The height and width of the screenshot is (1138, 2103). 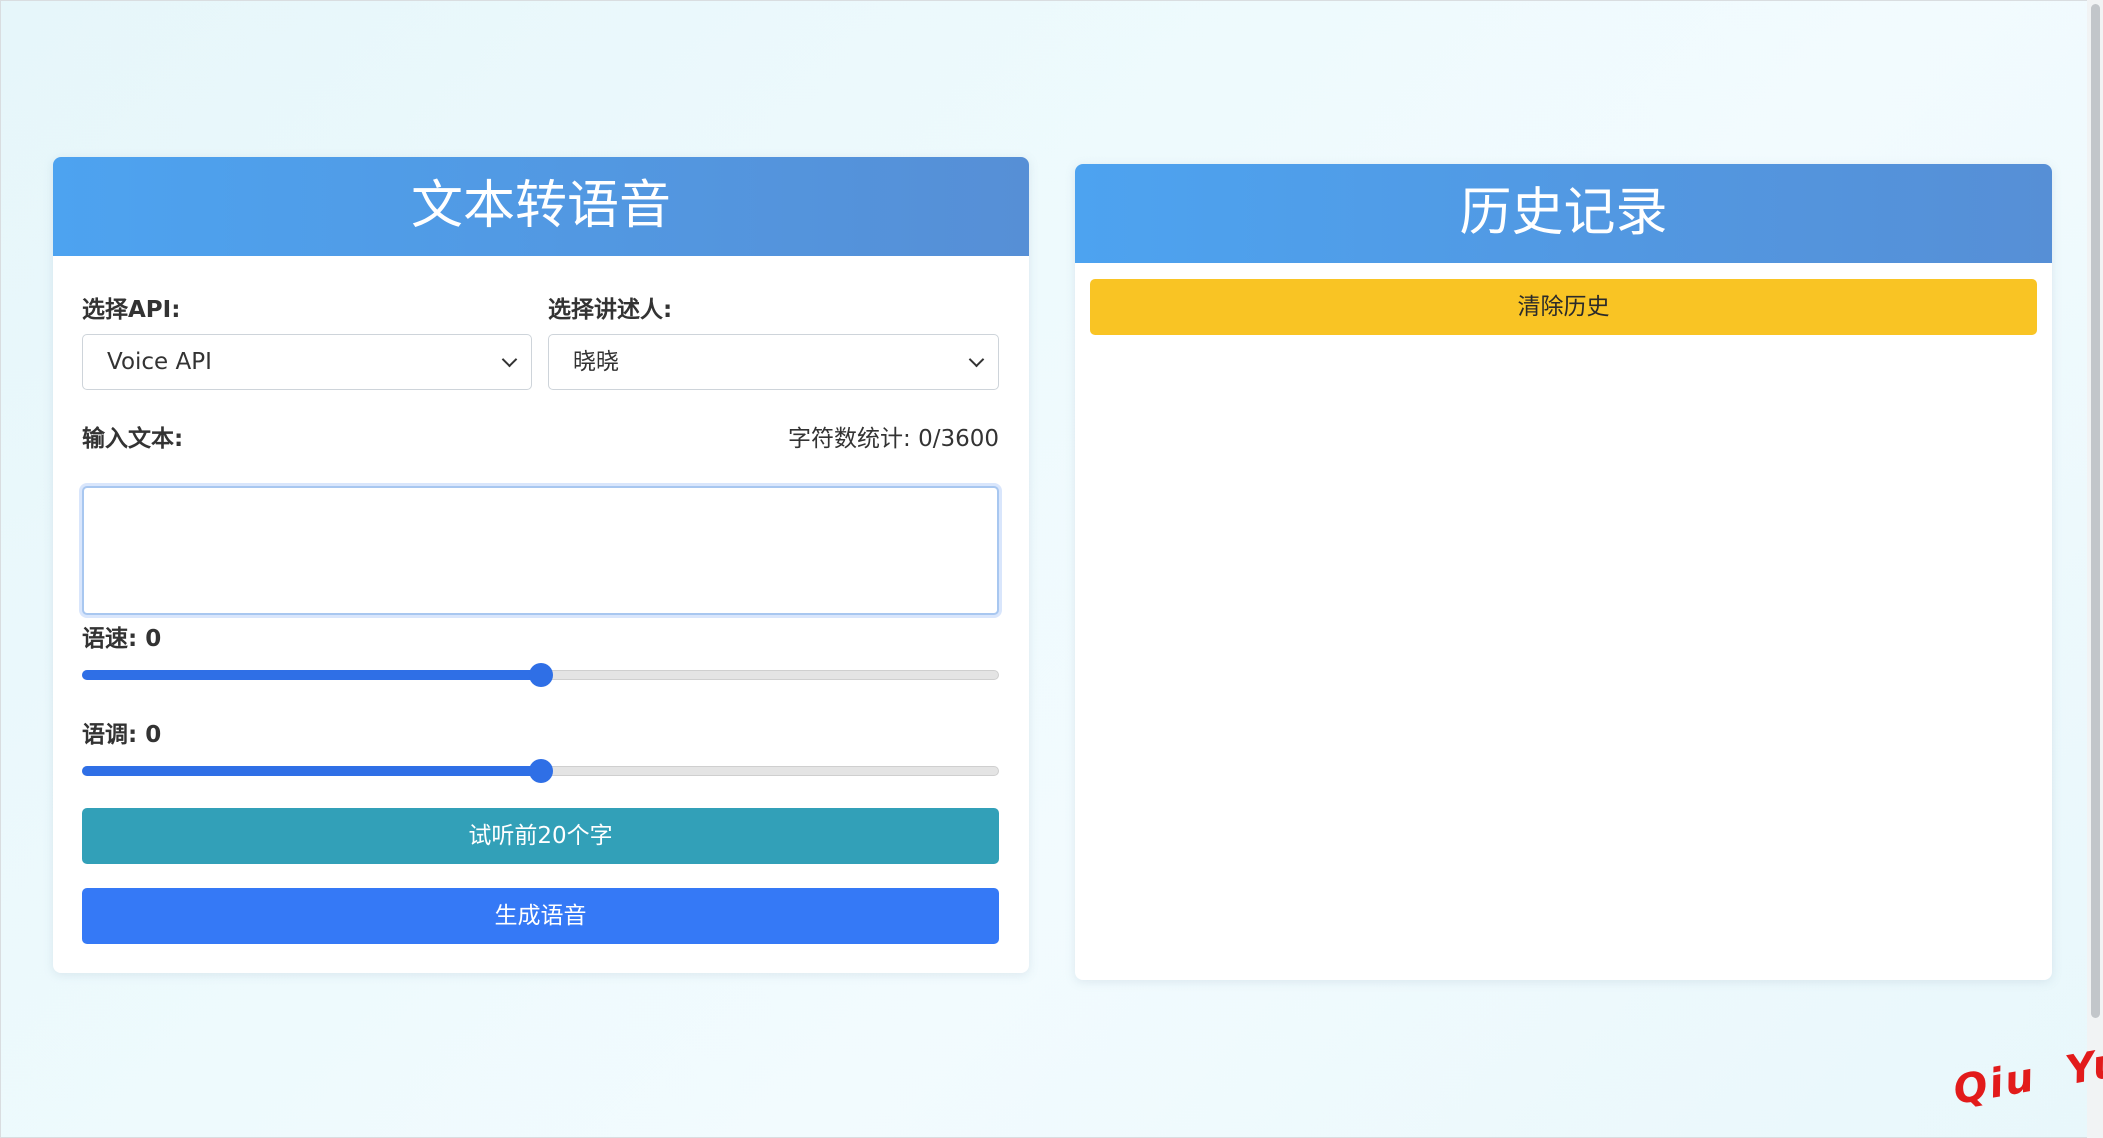 What do you see at coordinates (110, 735) in the screenshot?
I see `pitch-label-text: 语调:` at bounding box center [110, 735].